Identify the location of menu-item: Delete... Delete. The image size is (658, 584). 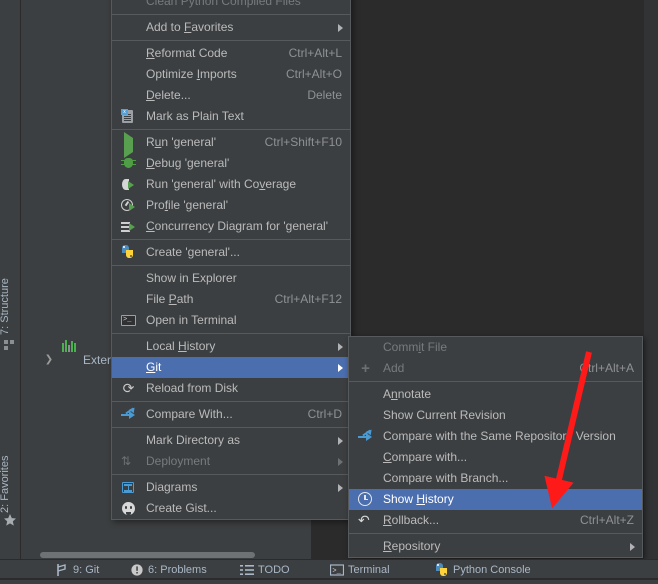
(231, 95).